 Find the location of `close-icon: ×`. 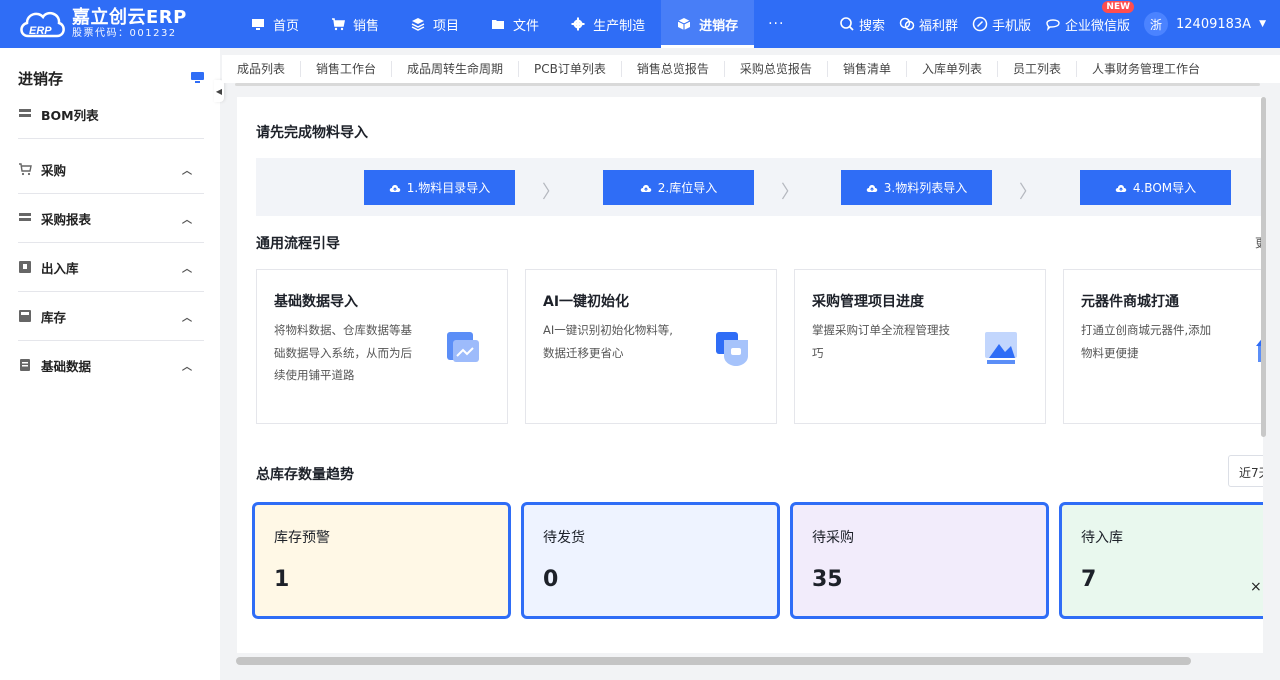

close-icon: × is located at coordinates (1256, 587).